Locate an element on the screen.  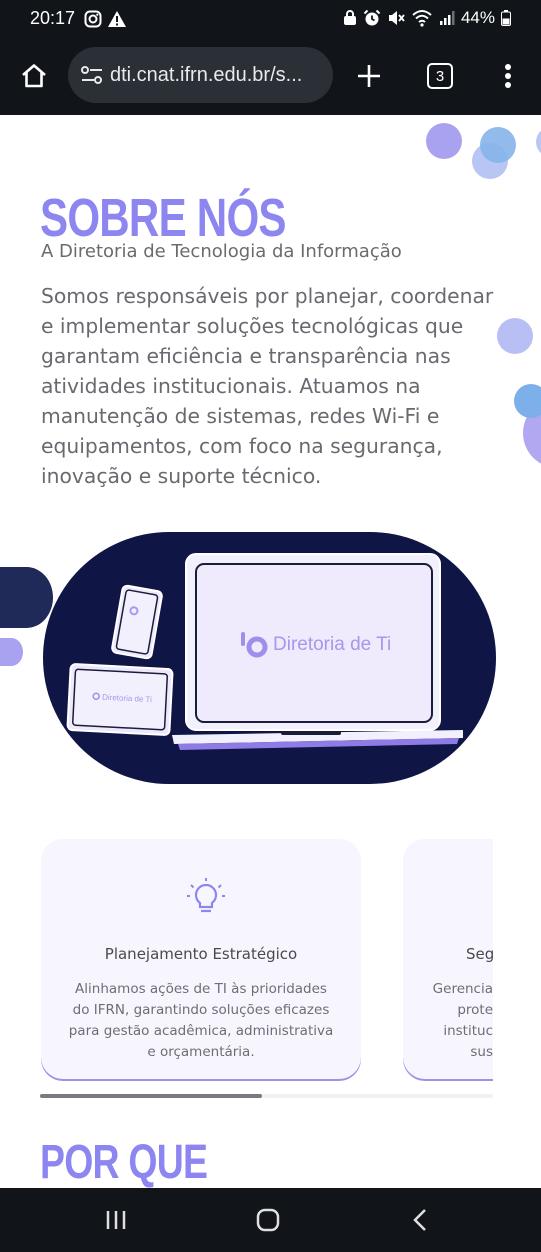
home-circle-icon is located at coordinates (268, 1220).